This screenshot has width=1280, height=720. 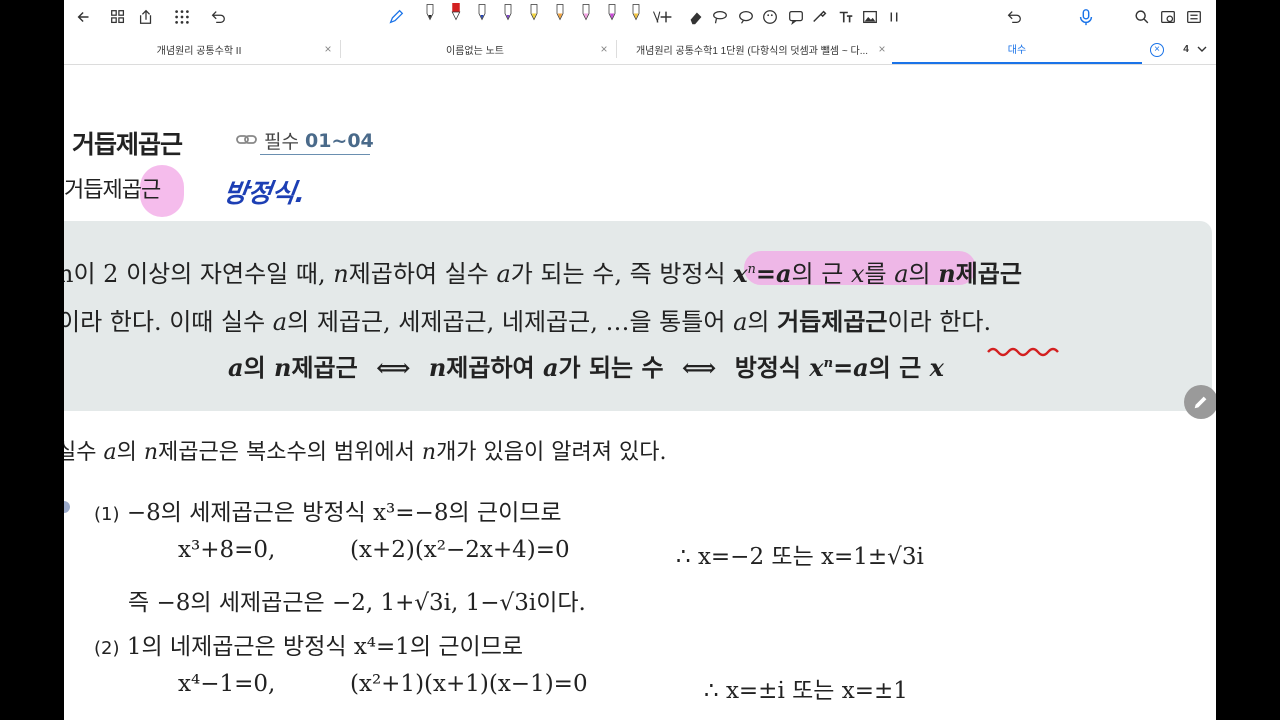 What do you see at coordinates (846, 17) in the screenshot?
I see `text-icon` at bounding box center [846, 17].